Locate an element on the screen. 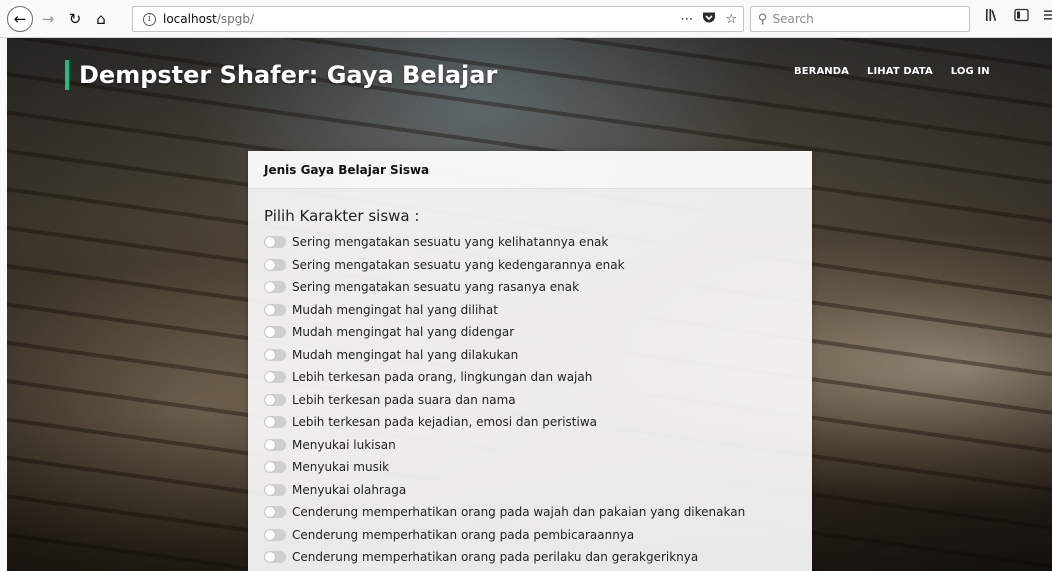  top-navigation: BERANDA LIHAT DATA LOG IN is located at coordinates (901, 71).